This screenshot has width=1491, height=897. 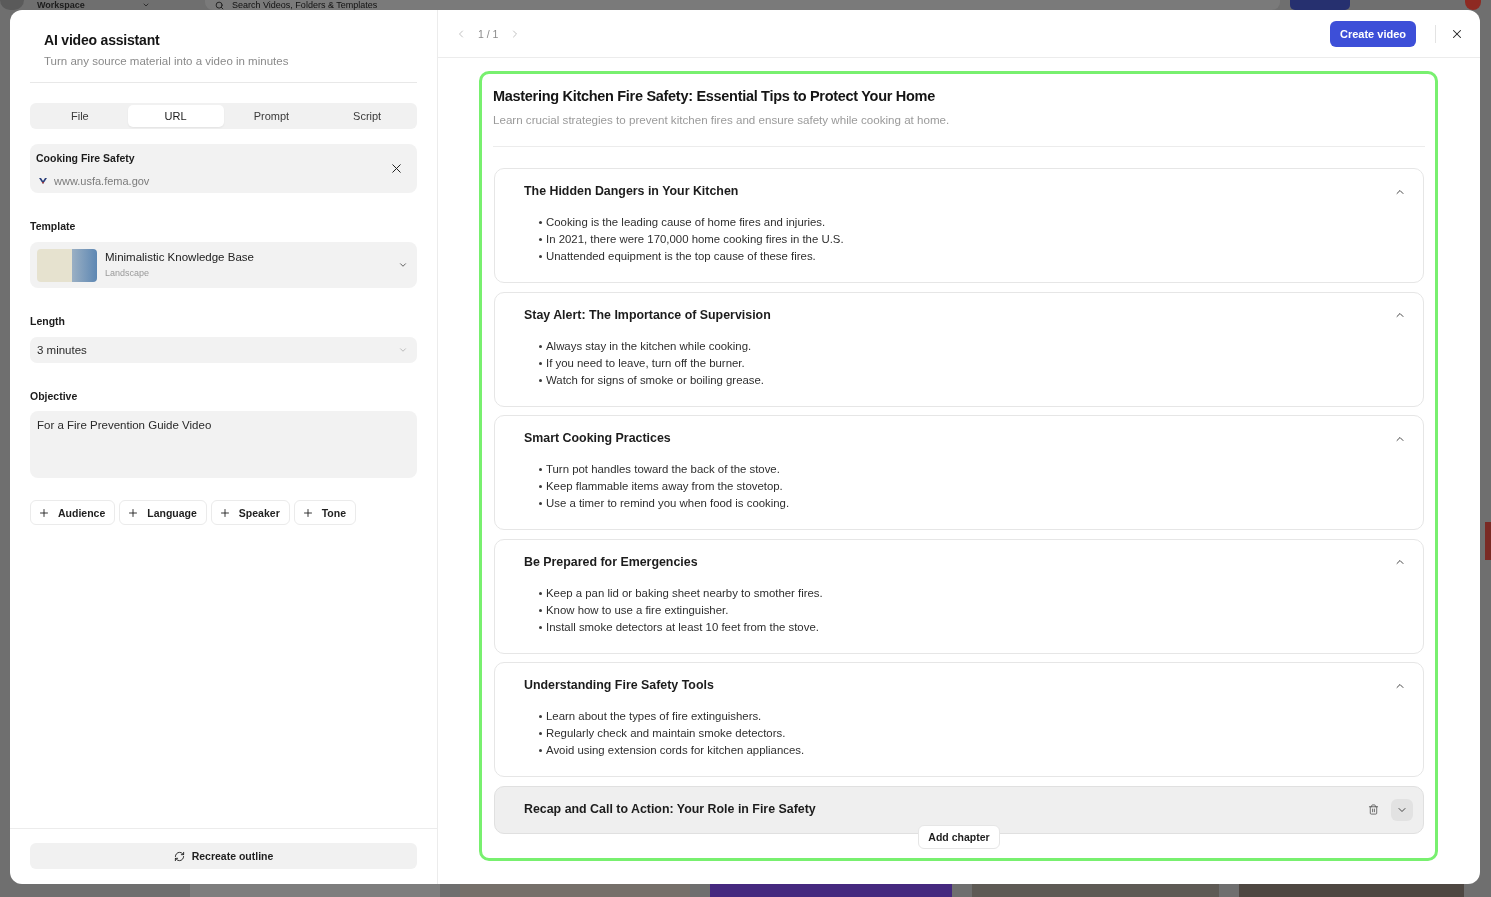 I want to click on bullet-text: Cooking is the leading cause of home fires and injuries., so click(x=686, y=222).